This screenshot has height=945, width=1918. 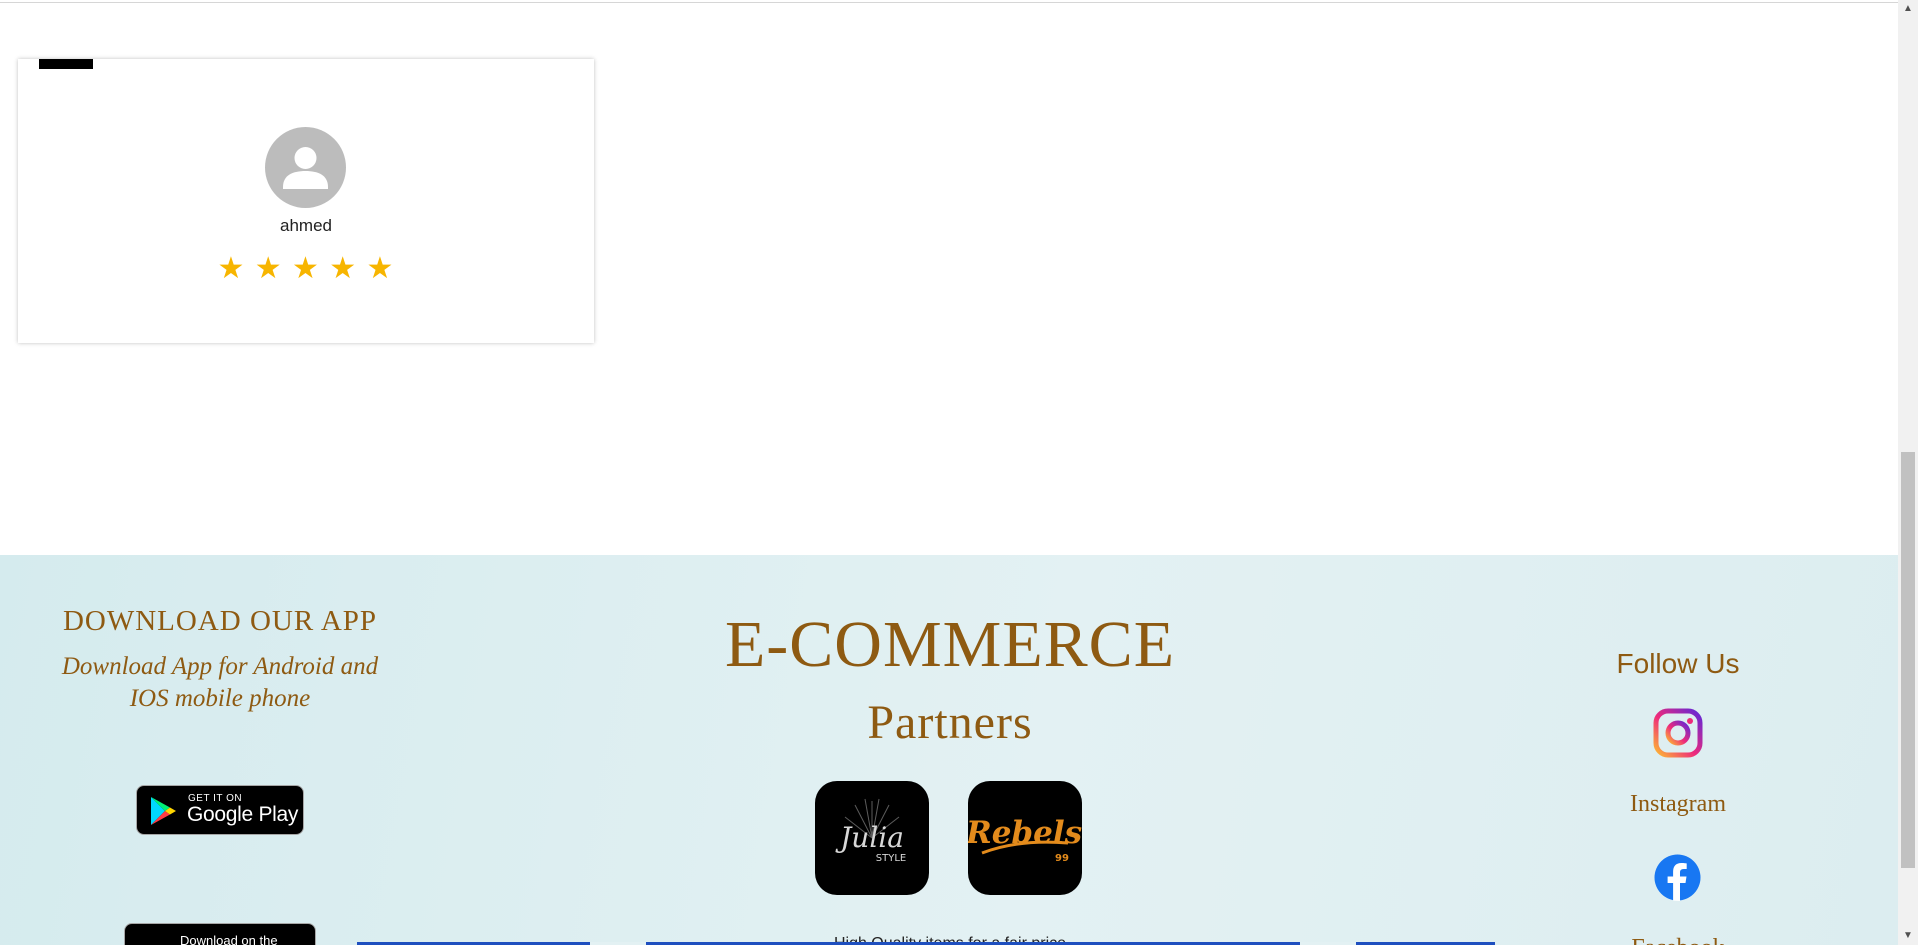 I want to click on scroll-up-arrow-icon: ▲, so click(x=1908, y=9).